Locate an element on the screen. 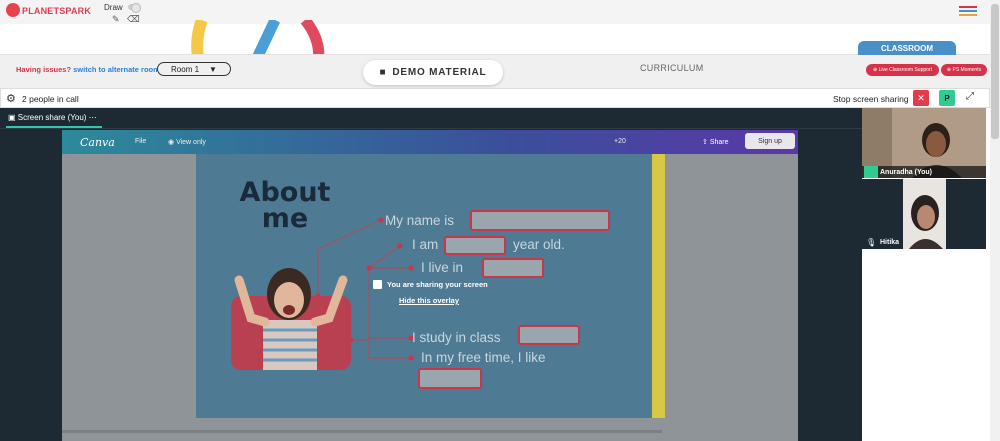  participant-name-hitika: Hitika is located at coordinates (890, 242).